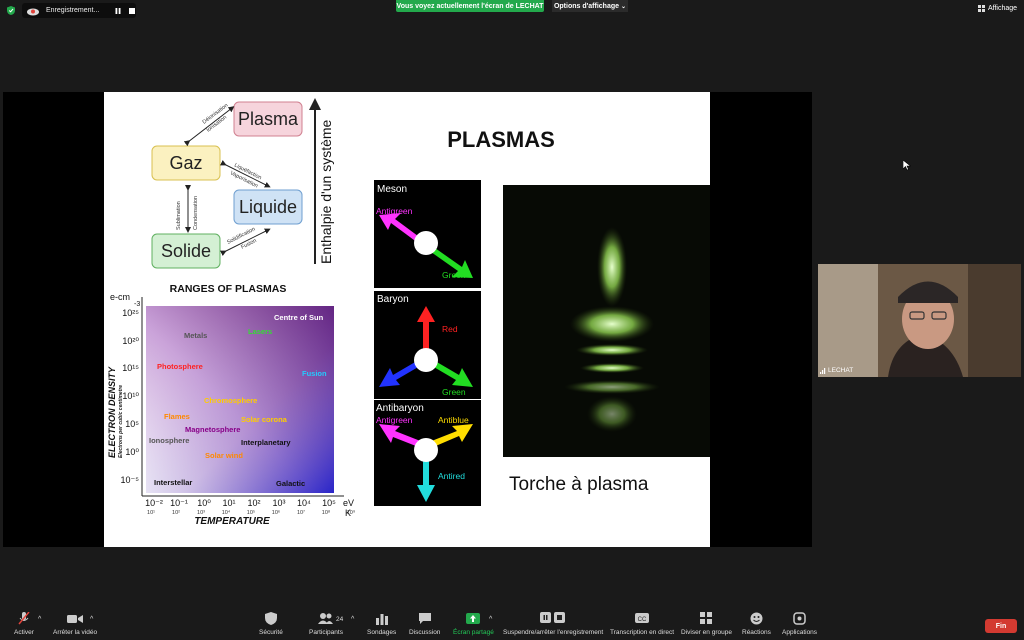 The image size is (1024, 640). I want to click on security-shield-icon, so click(11, 10).